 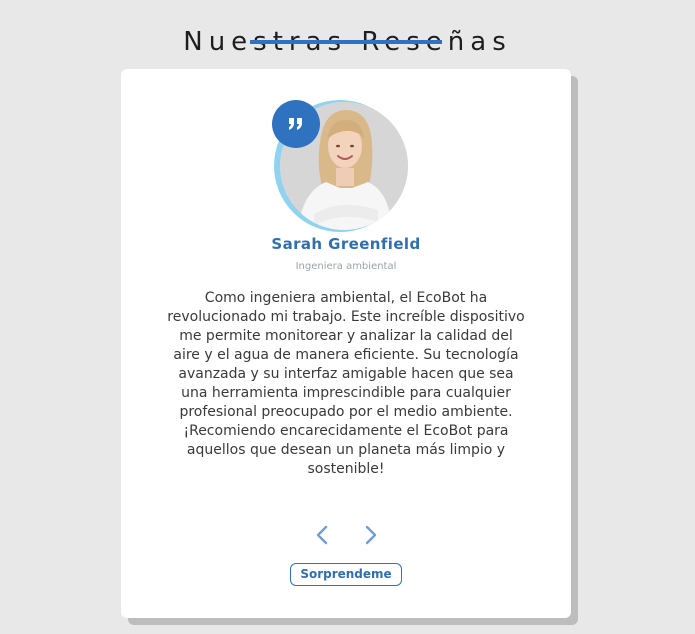 What do you see at coordinates (296, 124) in the screenshot?
I see `quote-icon` at bounding box center [296, 124].